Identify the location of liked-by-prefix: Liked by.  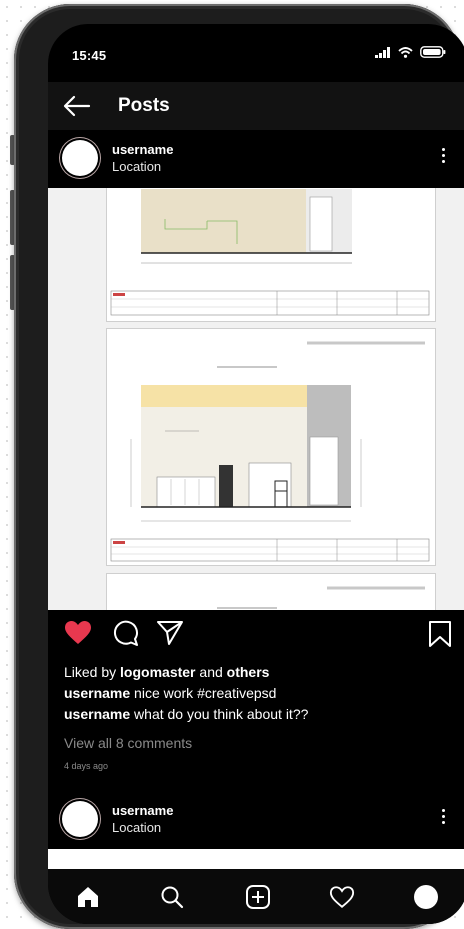
(92, 672).